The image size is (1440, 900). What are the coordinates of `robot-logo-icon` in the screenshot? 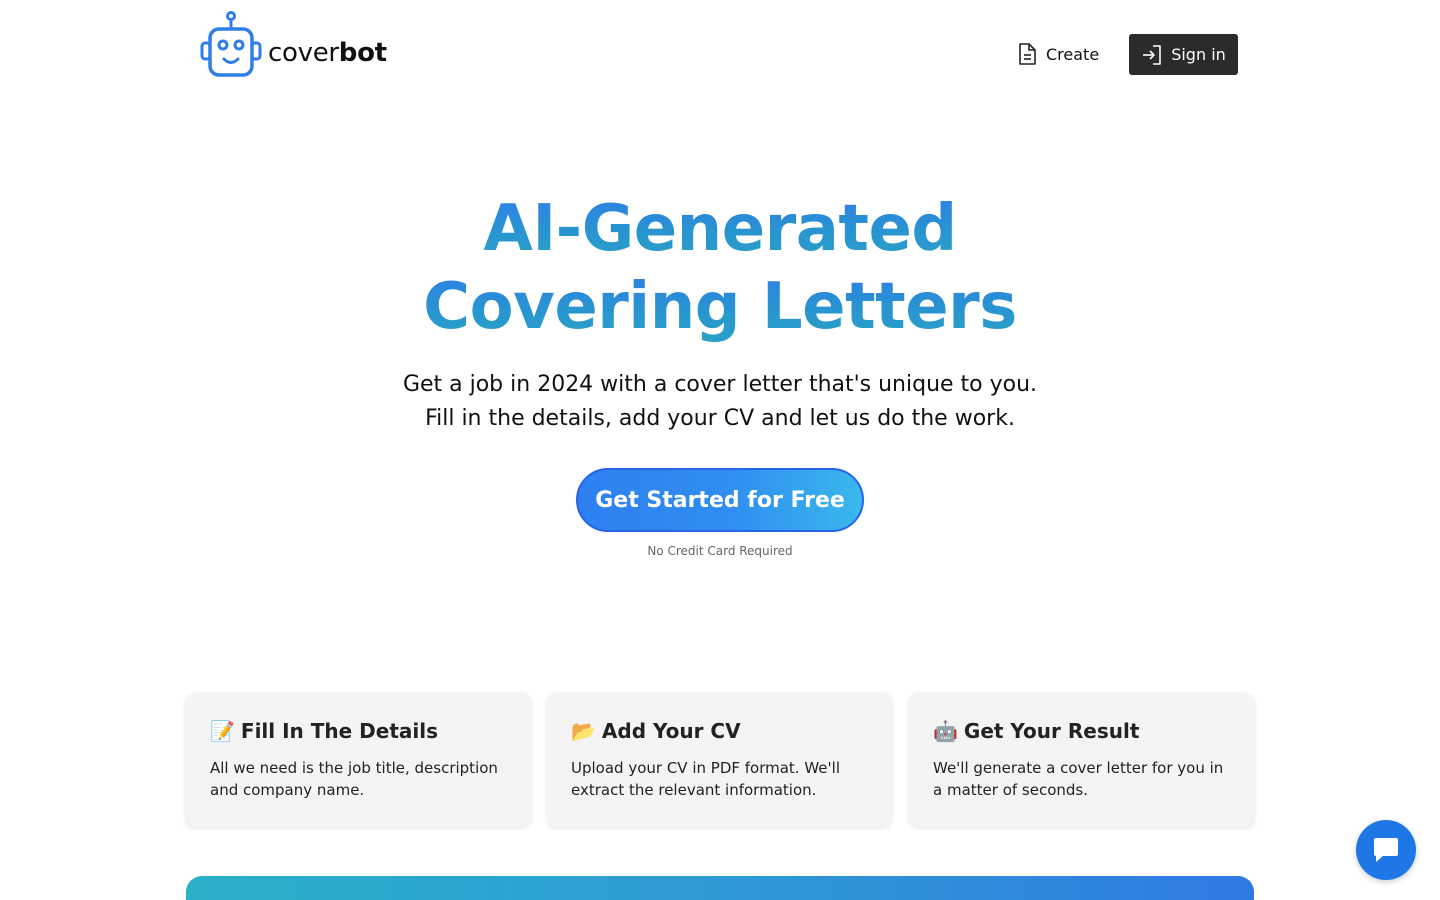 It's located at (231, 44).